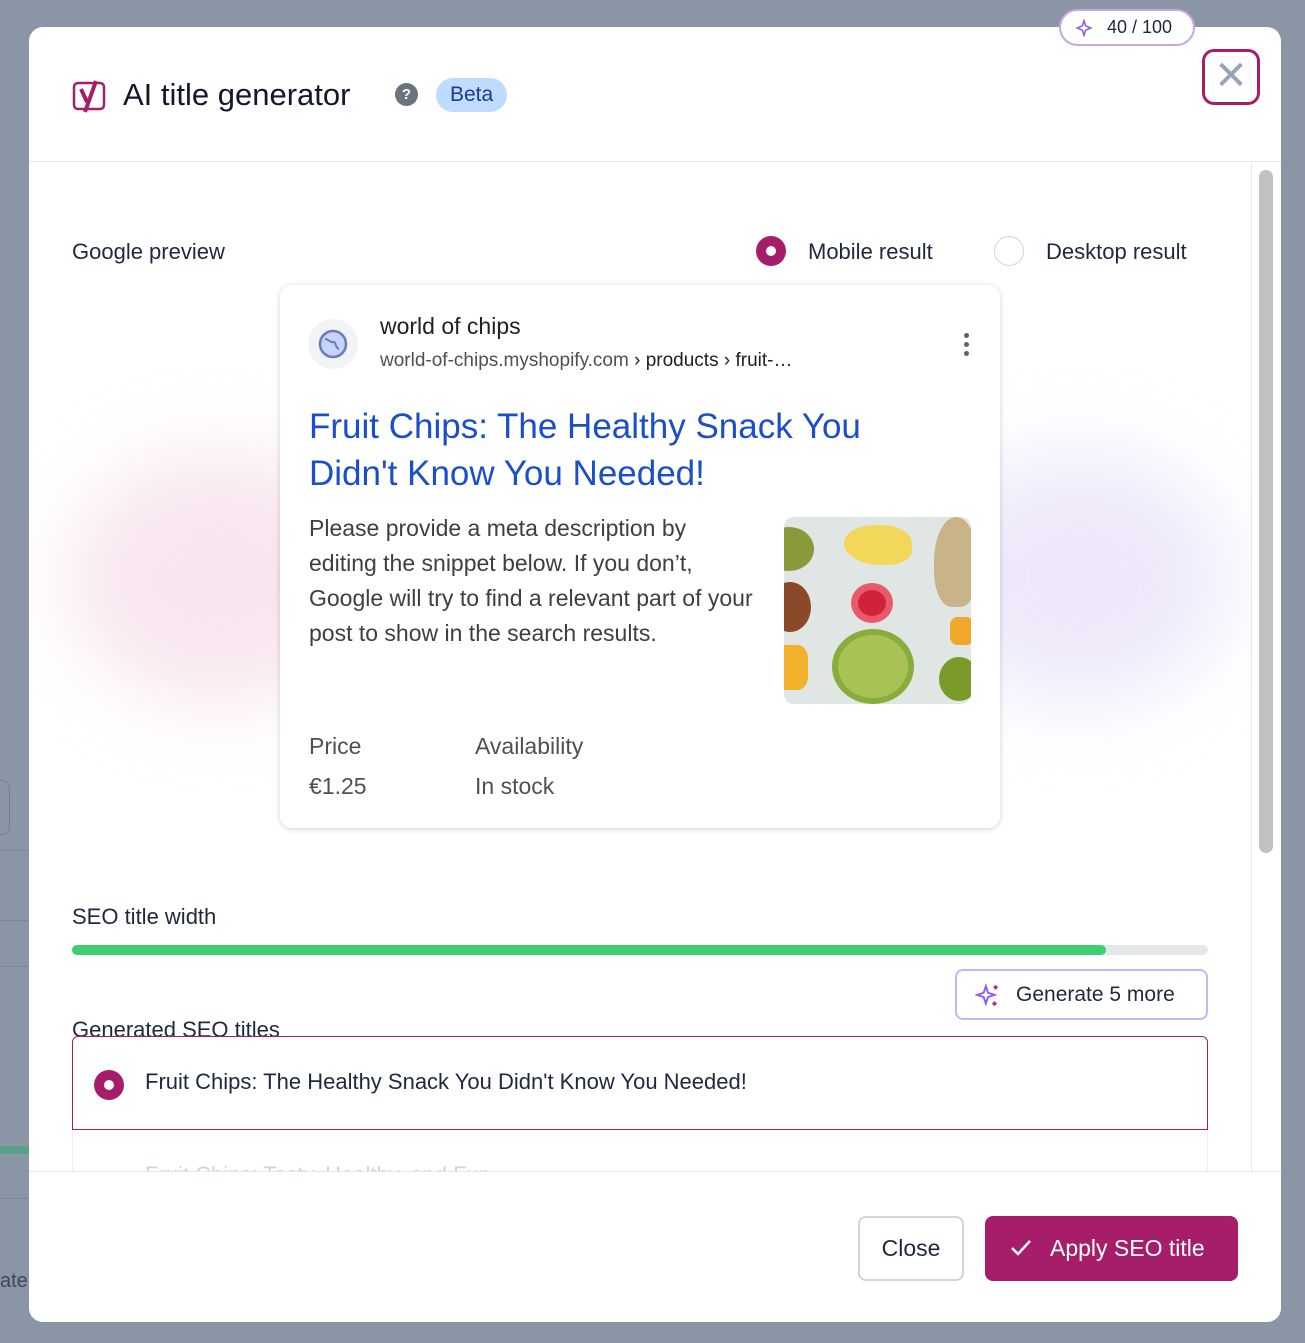 The image size is (1305, 1343). I want to click on scrollbar-thumb, so click(1266, 511).